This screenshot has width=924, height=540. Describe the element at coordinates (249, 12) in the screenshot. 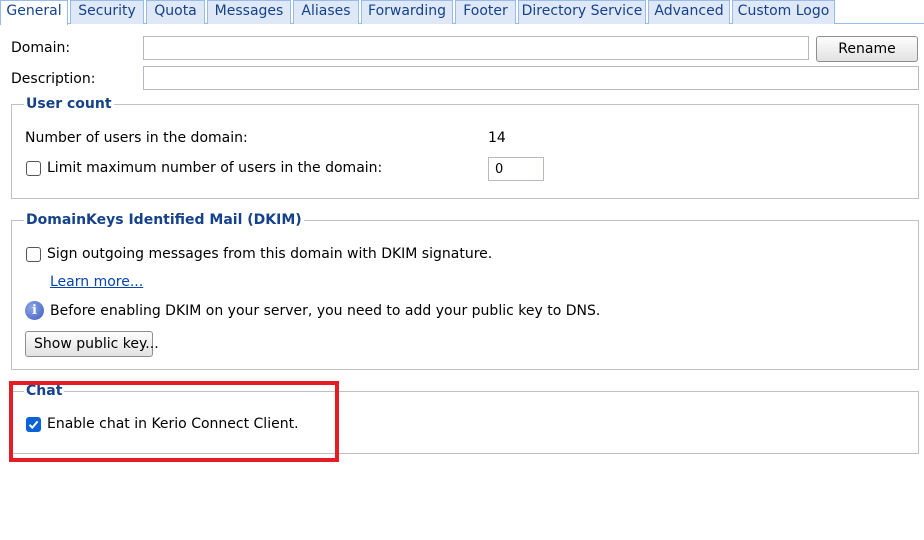

I see `tab-messages: Messages` at that location.